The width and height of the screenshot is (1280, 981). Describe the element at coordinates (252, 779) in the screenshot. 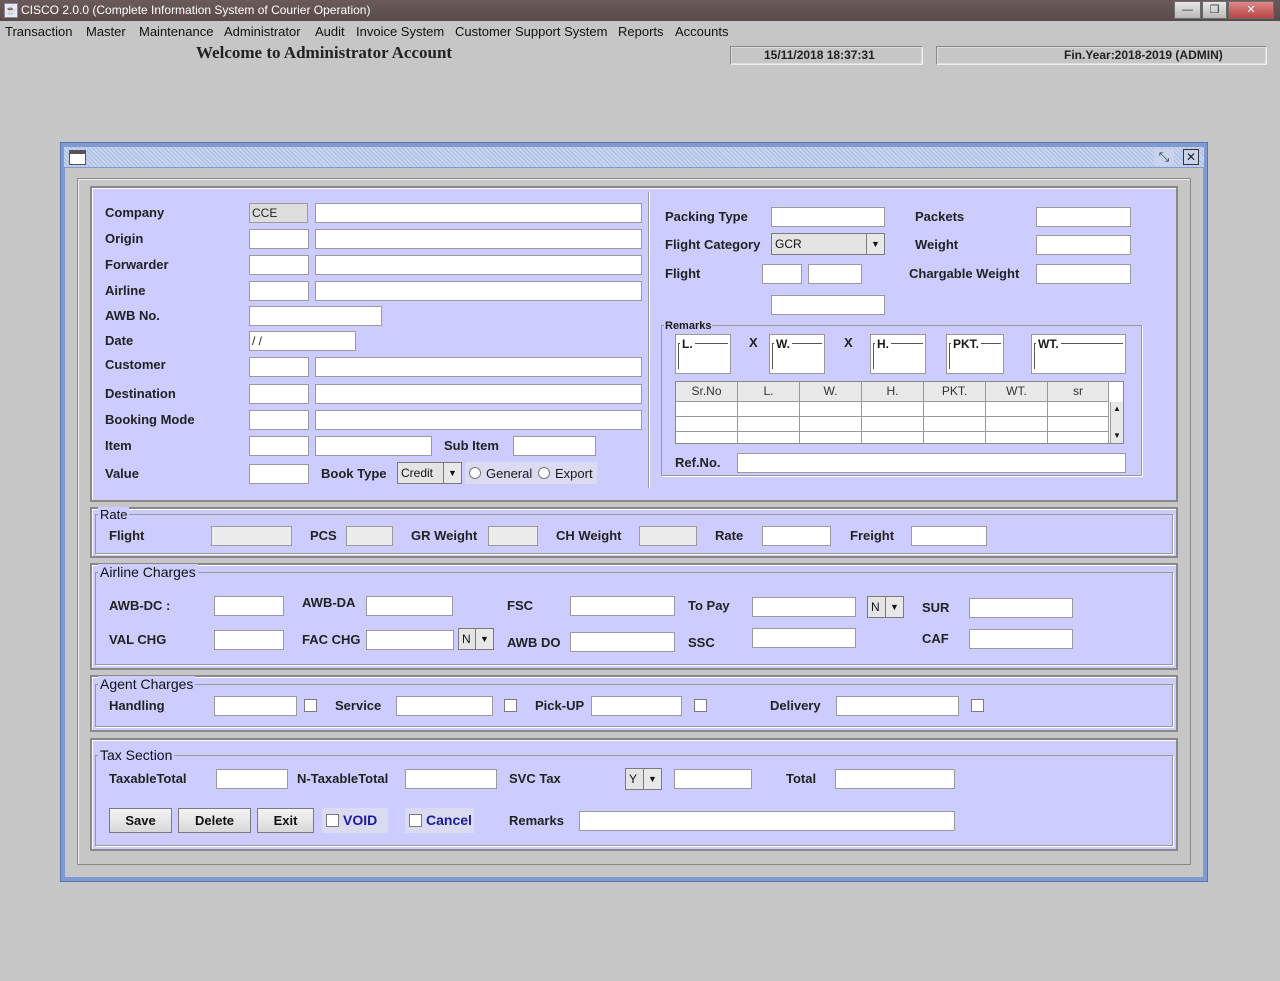

I see `taxable-total-field` at that location.